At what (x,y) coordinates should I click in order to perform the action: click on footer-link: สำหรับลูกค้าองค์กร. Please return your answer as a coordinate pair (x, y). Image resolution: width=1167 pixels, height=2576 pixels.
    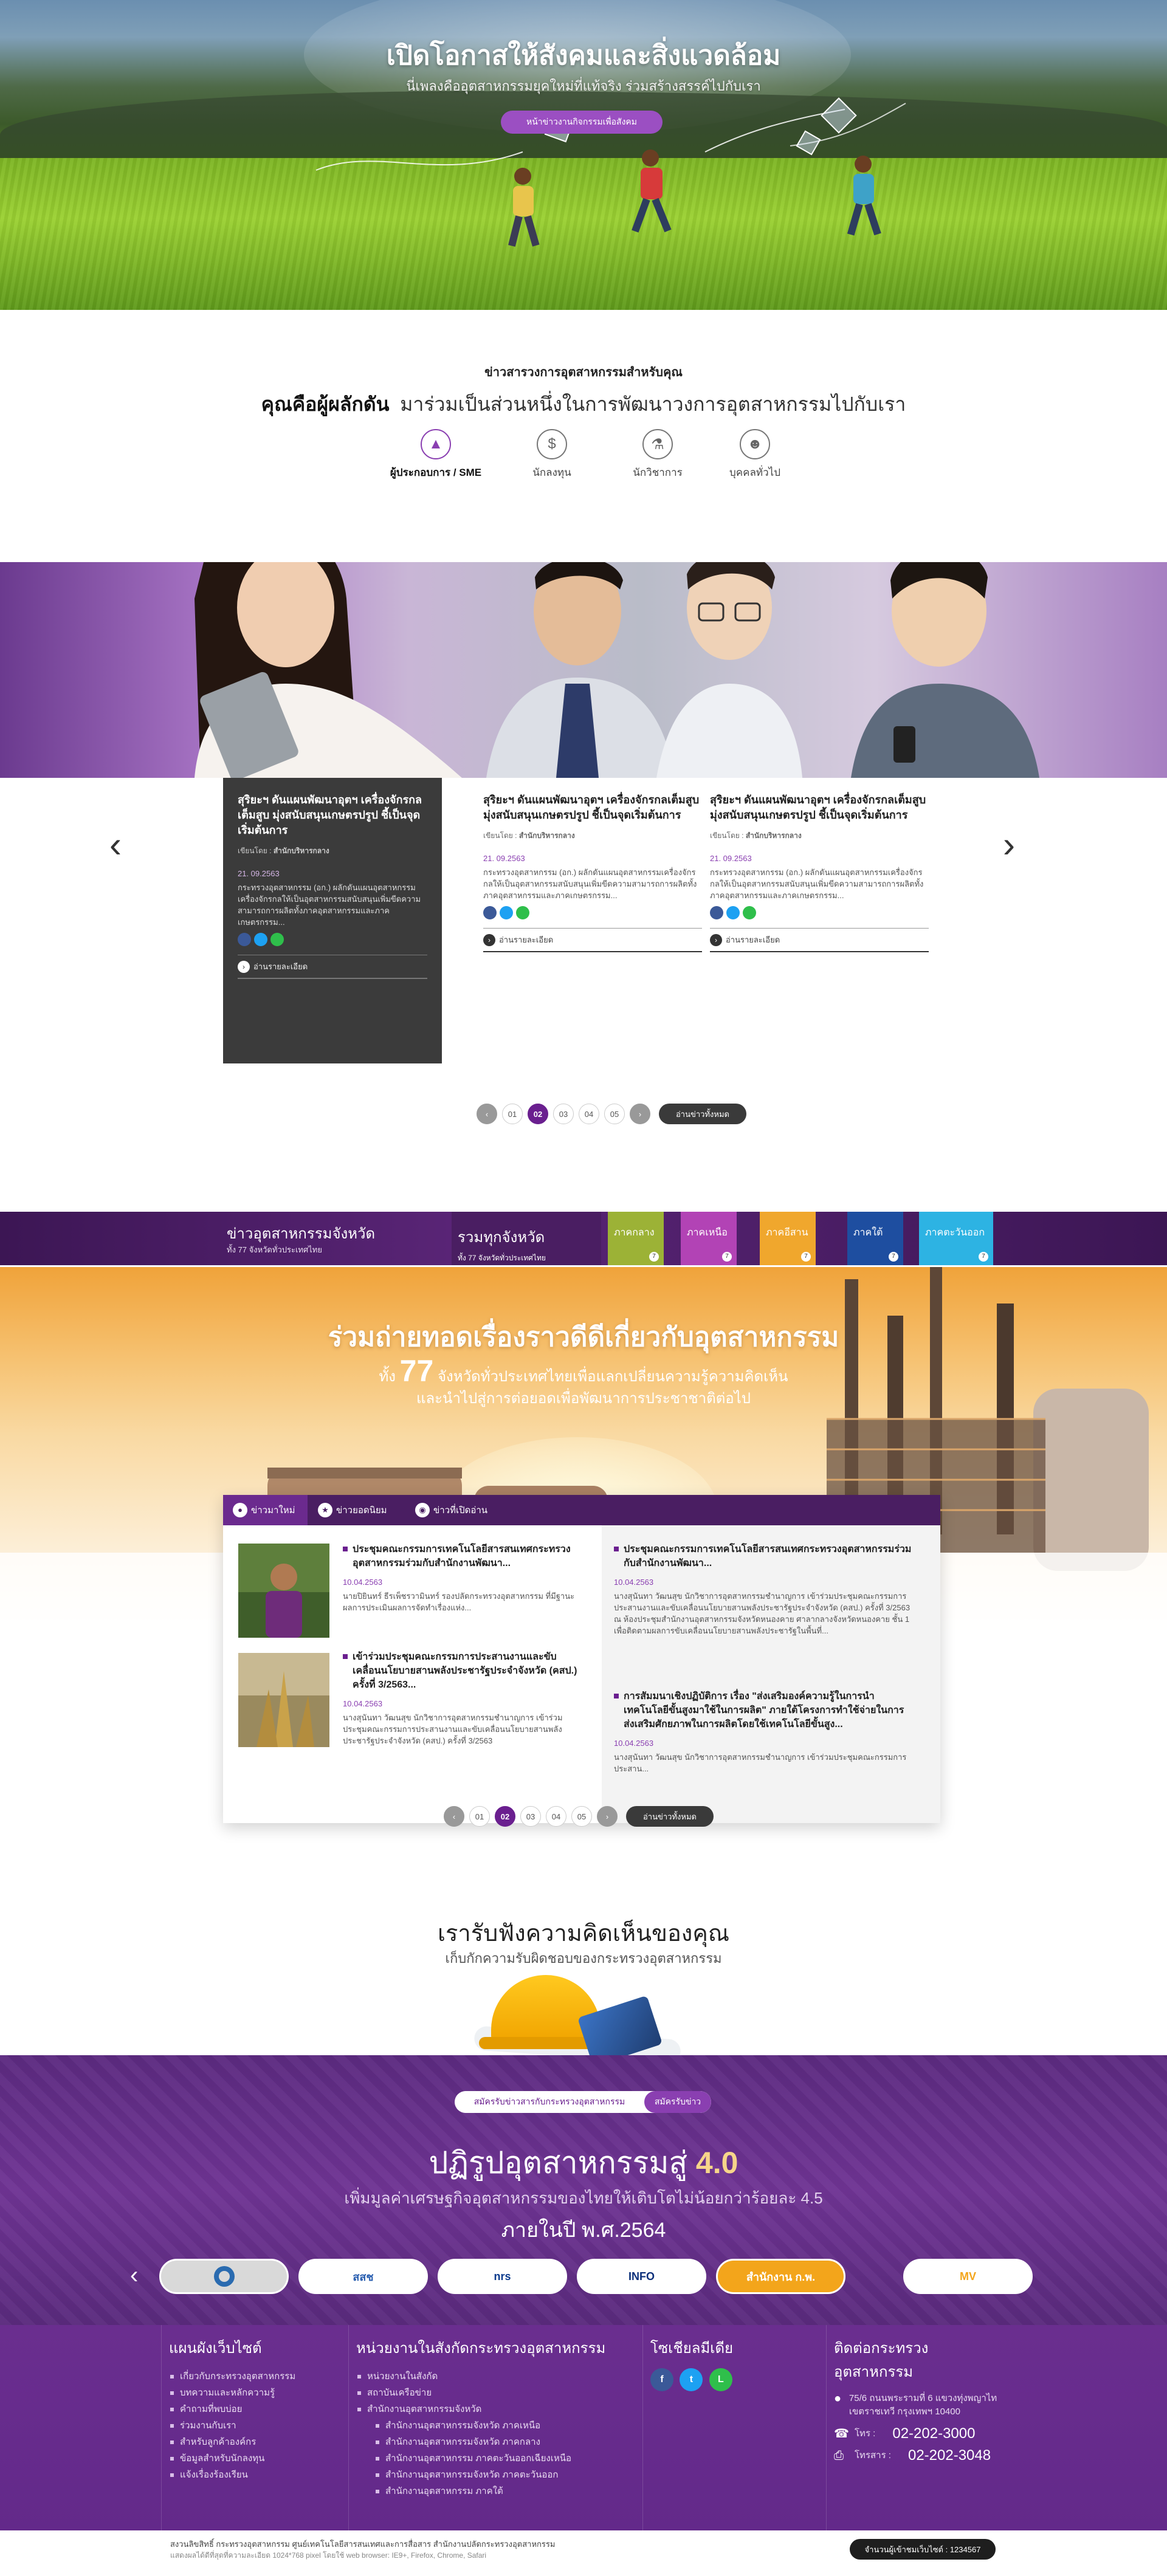
    Looking at the image, I should click on (255, 2442).